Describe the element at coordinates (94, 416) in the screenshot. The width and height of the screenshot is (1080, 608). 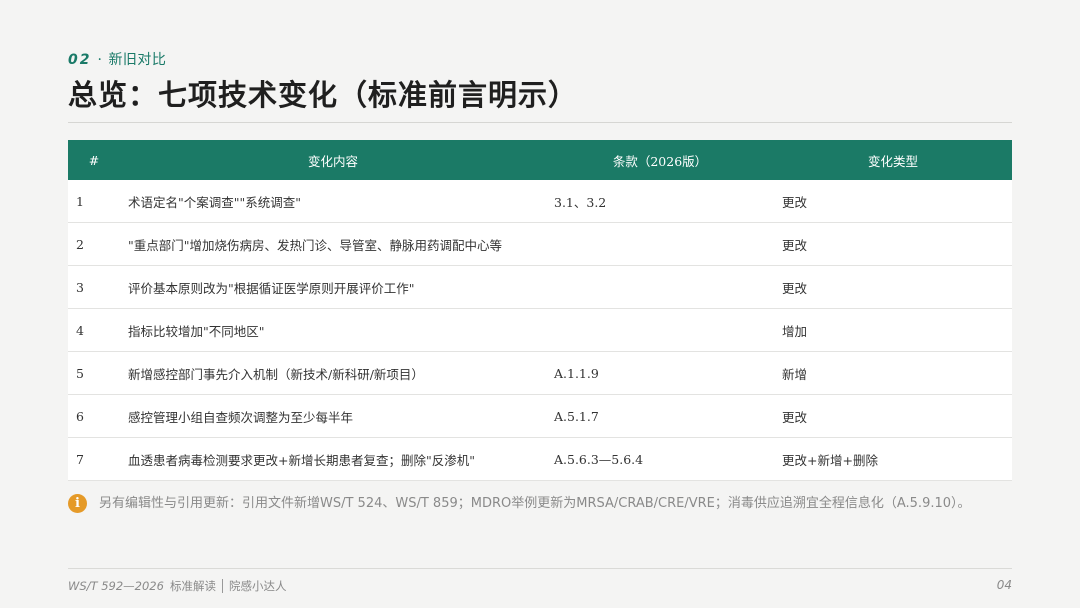
I see `row-number: 6` at that location.